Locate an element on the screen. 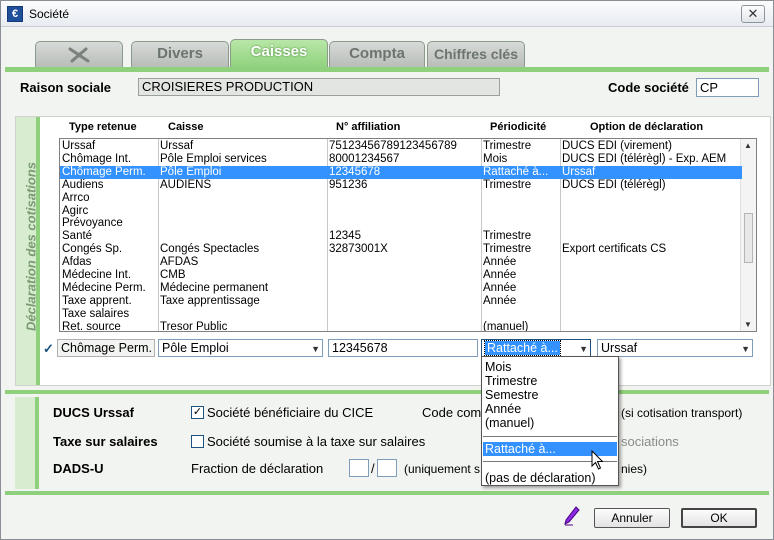  mouse-cursor-icon is located at coordinates (597, 460).